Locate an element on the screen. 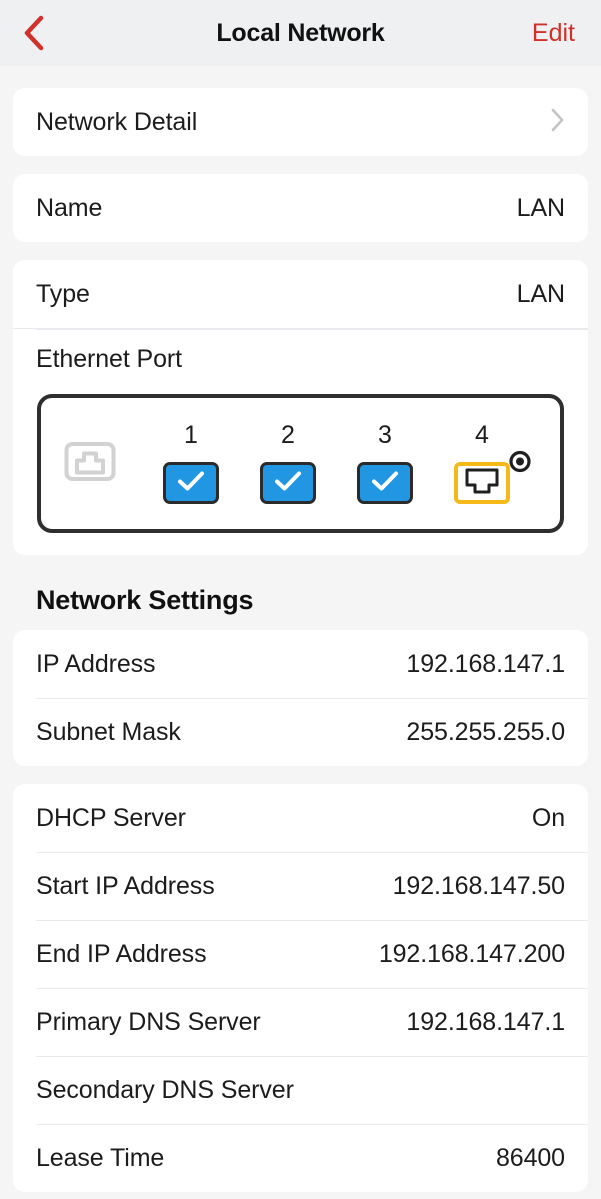 The width and height of the screenshot is (601, 1199). row-label: Subnet Mask is located at coordinates (108, 731).